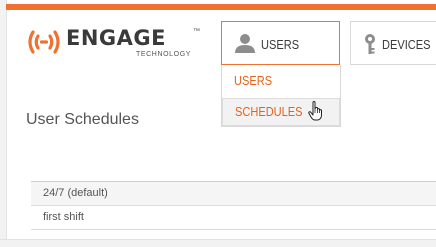  I want to click on logo-wordmark: ENGAGE, so click(116, 38).